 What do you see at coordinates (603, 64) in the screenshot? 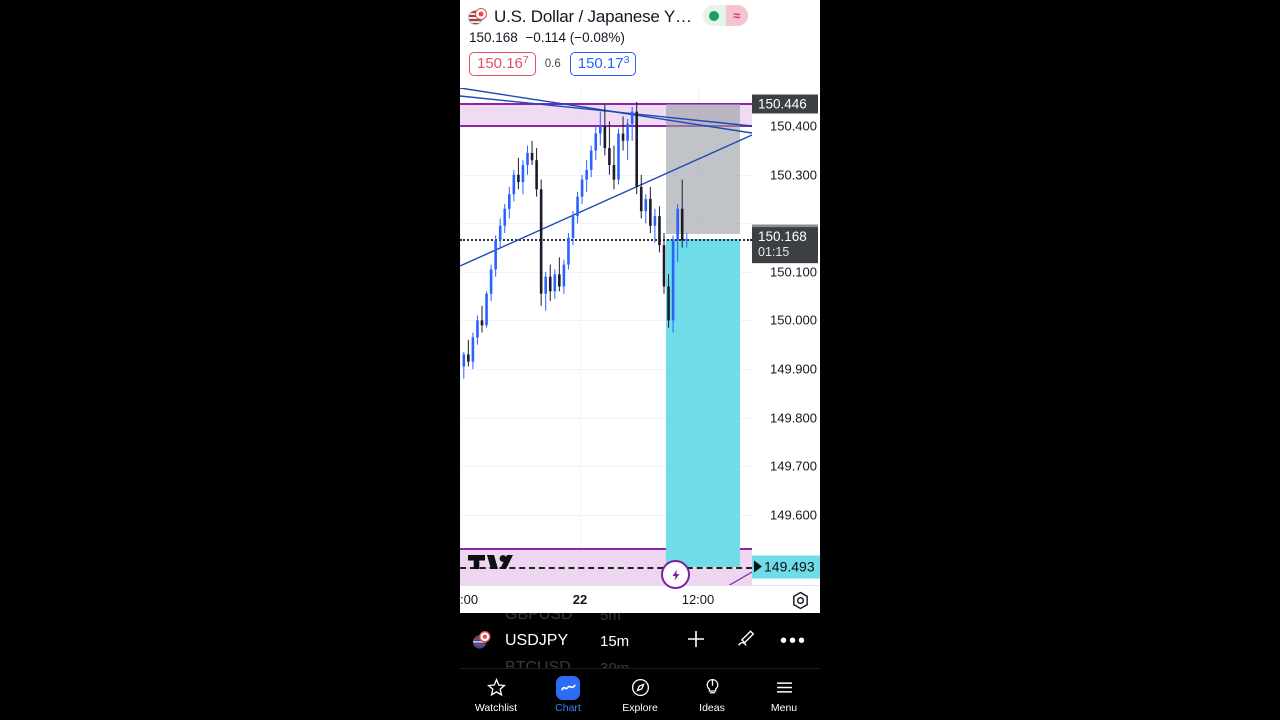
I see `ask-button: 150.17 3` at bounding box center [603, 64].